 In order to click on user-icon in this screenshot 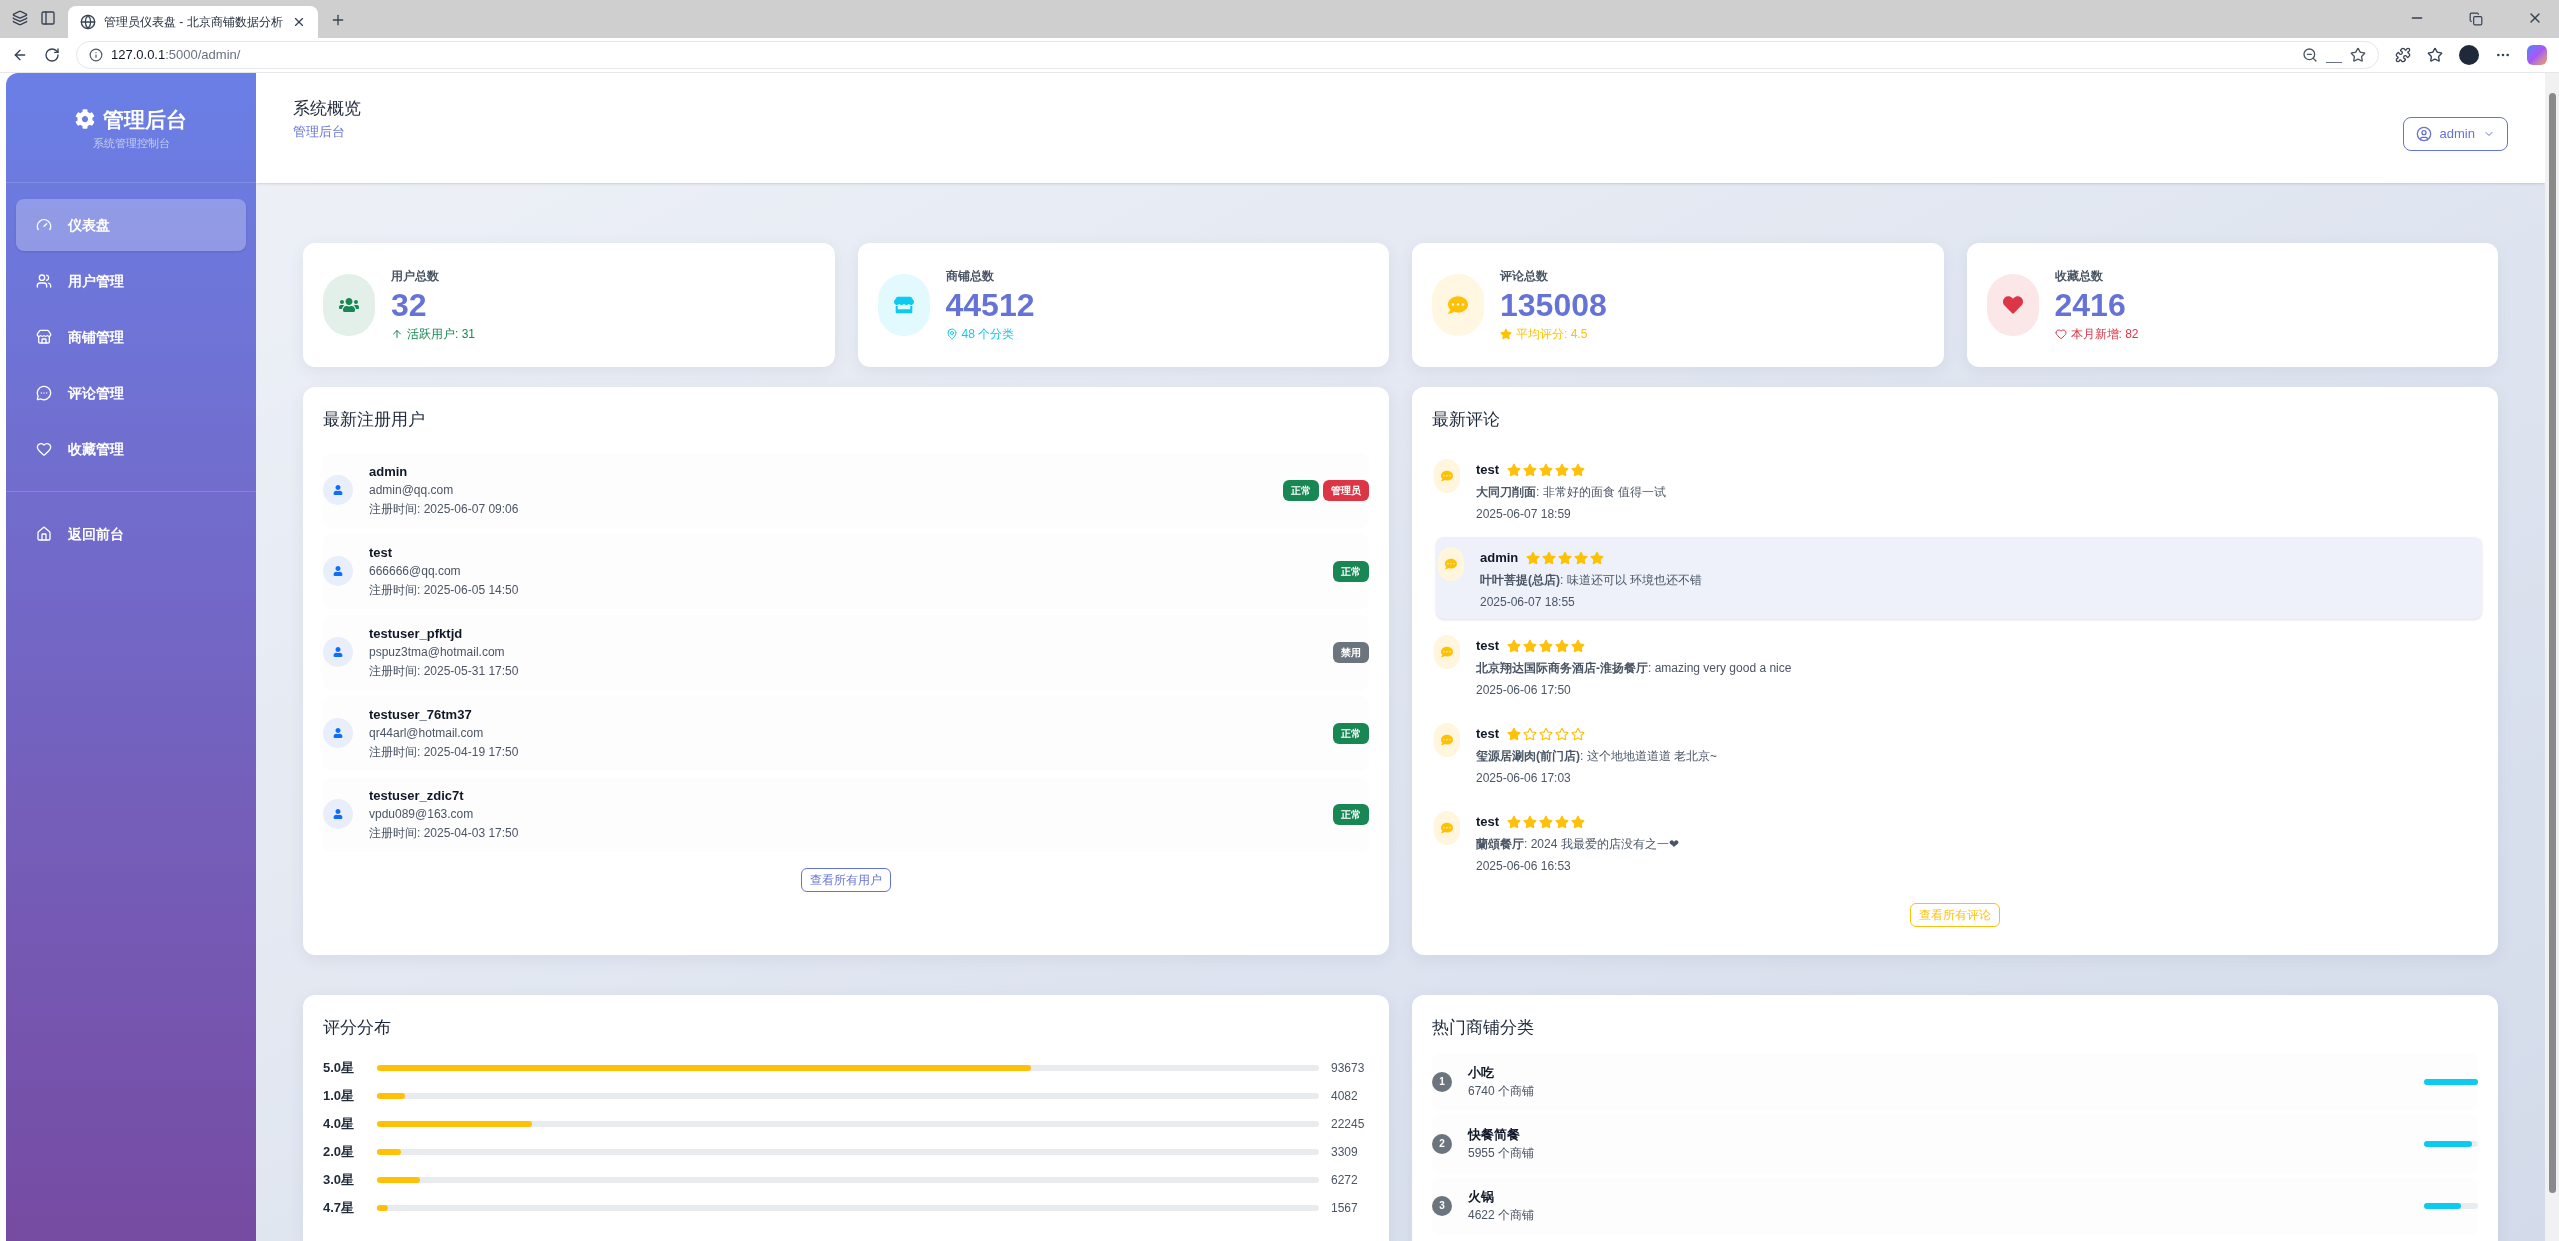, I will do `click(338, 571)`.